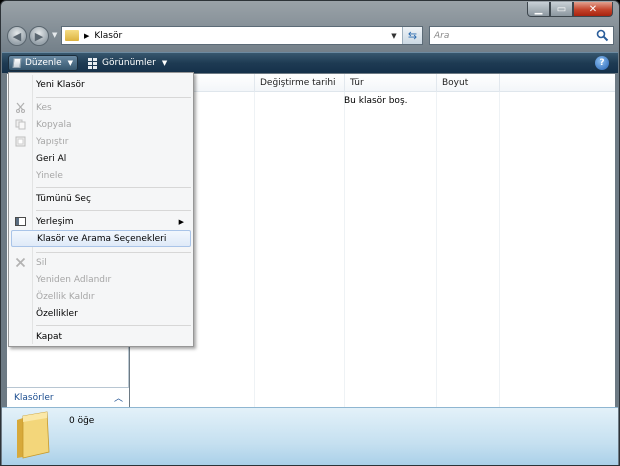  I want to click on arrow-right-icon: ▶, so click(39, 36).